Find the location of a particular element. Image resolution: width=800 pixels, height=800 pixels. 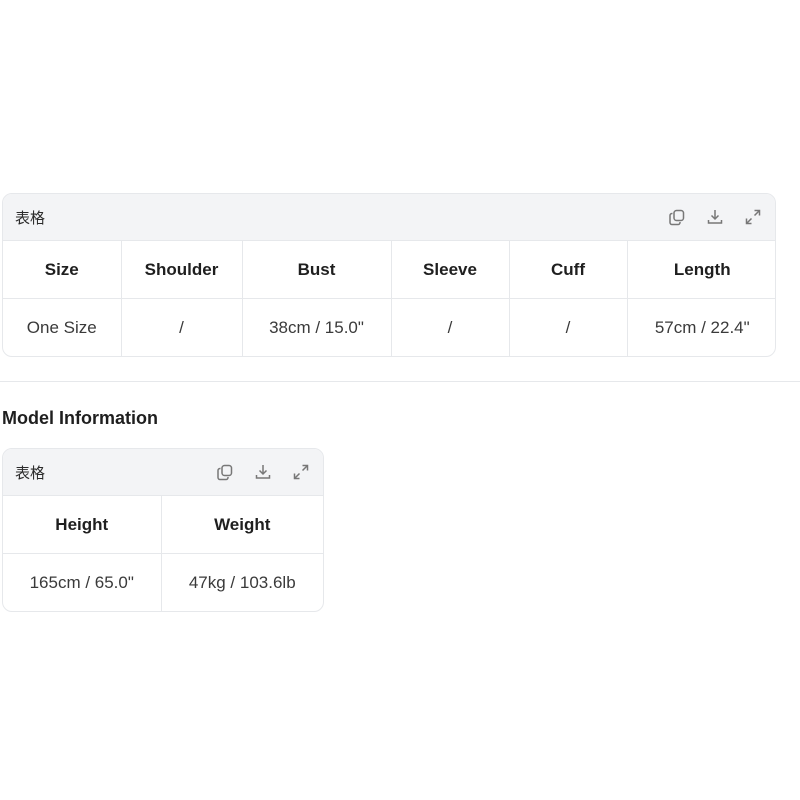

cell-cuff: / is located at coordinates (568, 327).